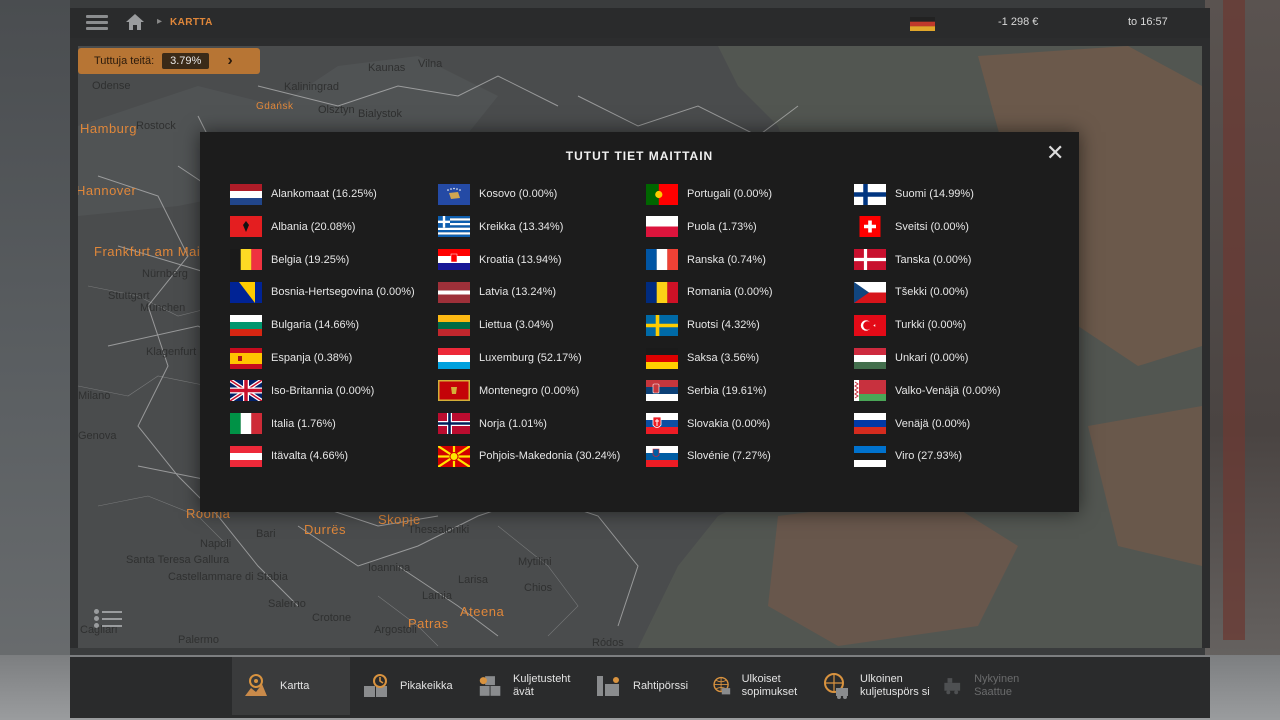 This screenshot has width=1280, height=720. I want to click on flag-hu-icon, so click(870, 358).